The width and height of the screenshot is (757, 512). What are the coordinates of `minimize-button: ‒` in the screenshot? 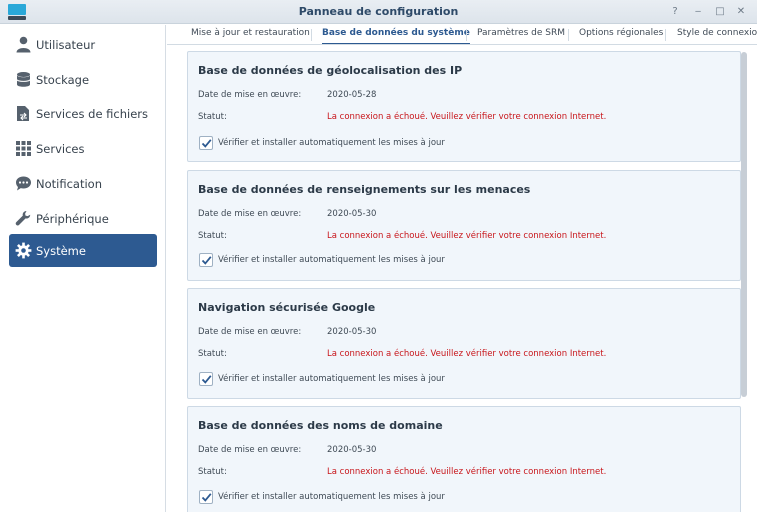 It's located at (698, 12).